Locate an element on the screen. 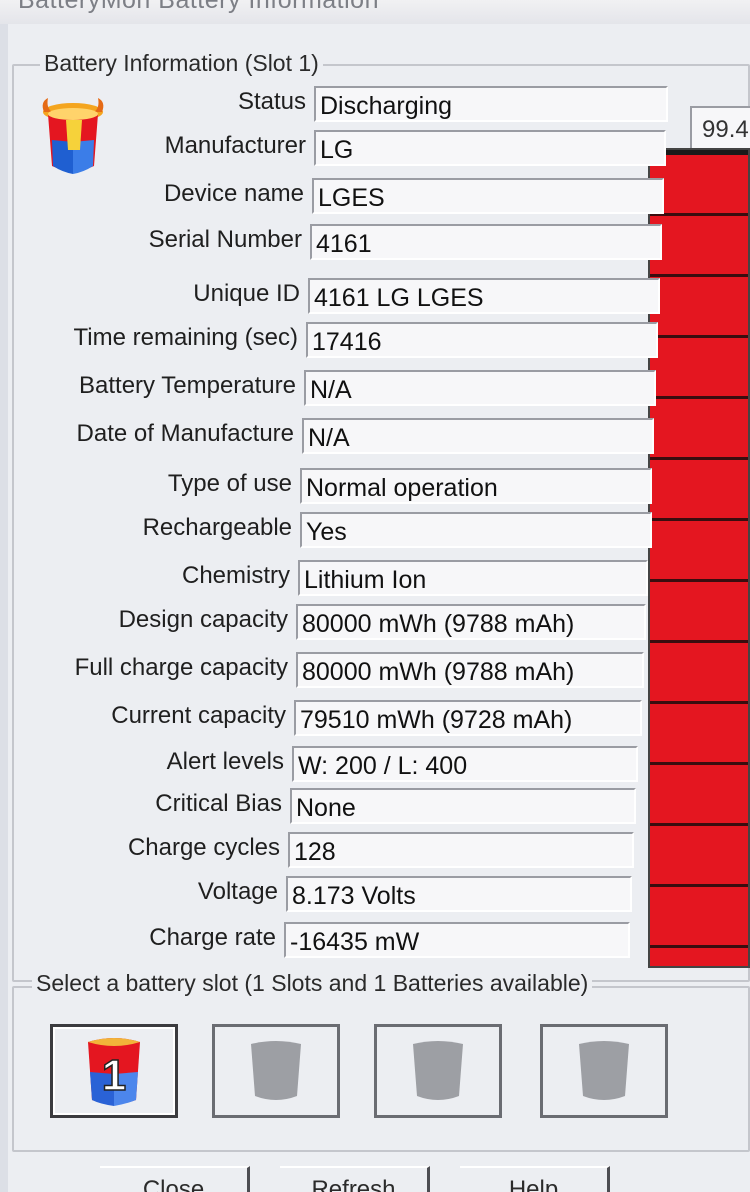 This screenshot has width=750, height=1192. field-label-unique-id: Unique ID is located at coordinates (246, 293).